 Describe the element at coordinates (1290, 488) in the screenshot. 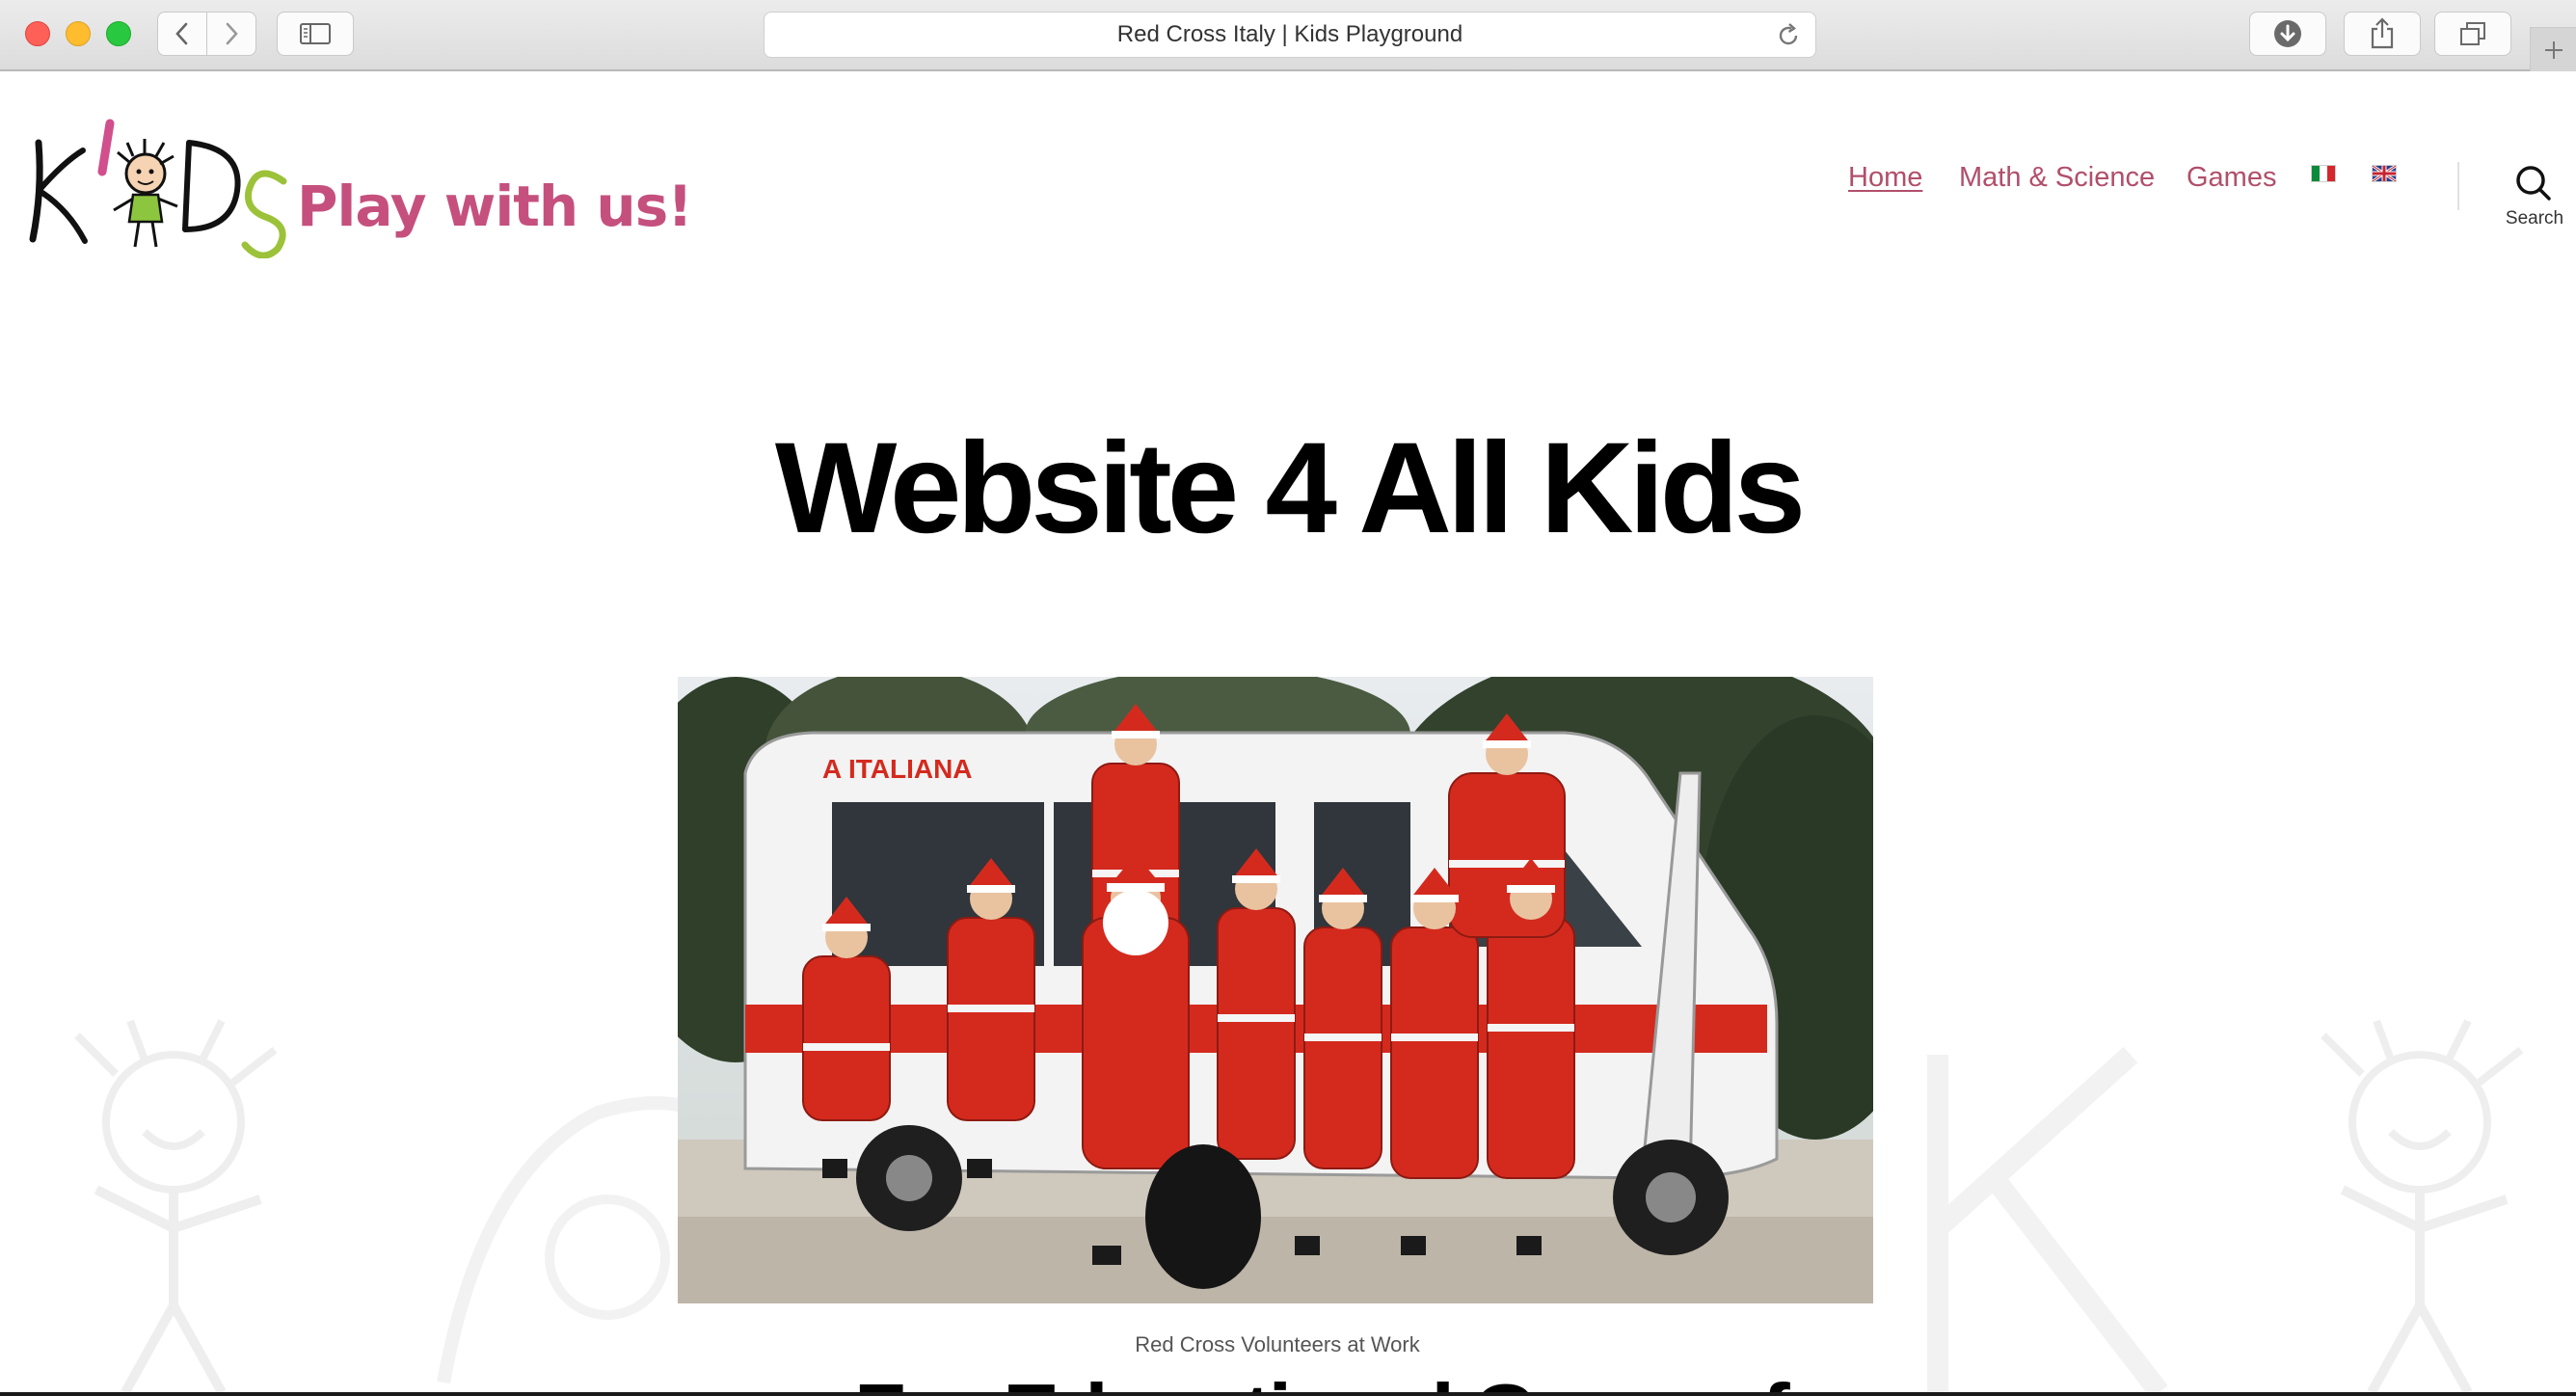

I see `page-title: Website 4 All Kids` at that location.